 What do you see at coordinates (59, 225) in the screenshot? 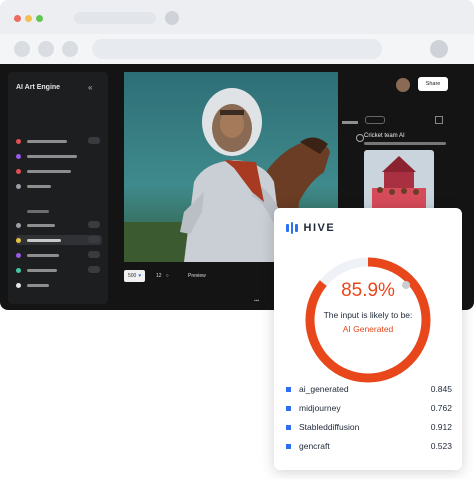
I see `sidebar-item-welcome` at bounding box center [59, 225].